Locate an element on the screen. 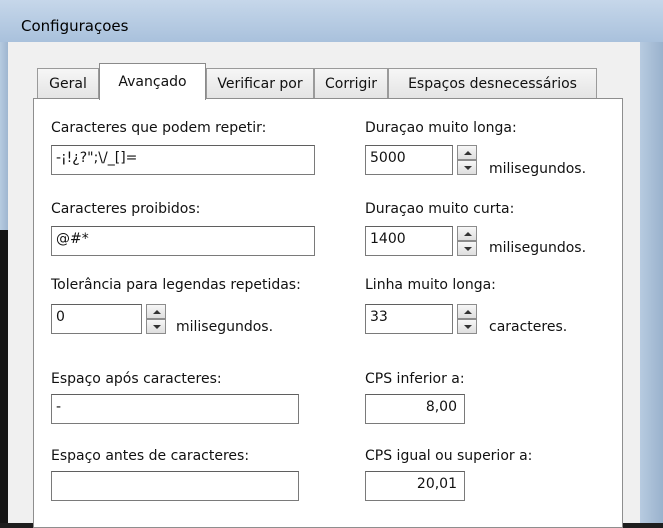 This screenshot has height=528, width=663. tolerance-label: Tolerância para legendas repetidas: is located at coordinates (176, 285).